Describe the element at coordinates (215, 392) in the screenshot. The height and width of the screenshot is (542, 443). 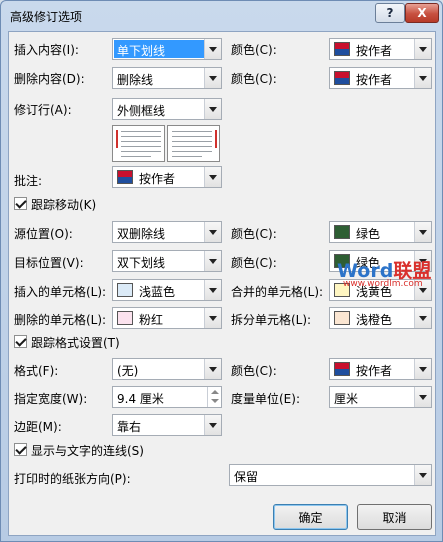
I see `spin-up-icon` at that location.